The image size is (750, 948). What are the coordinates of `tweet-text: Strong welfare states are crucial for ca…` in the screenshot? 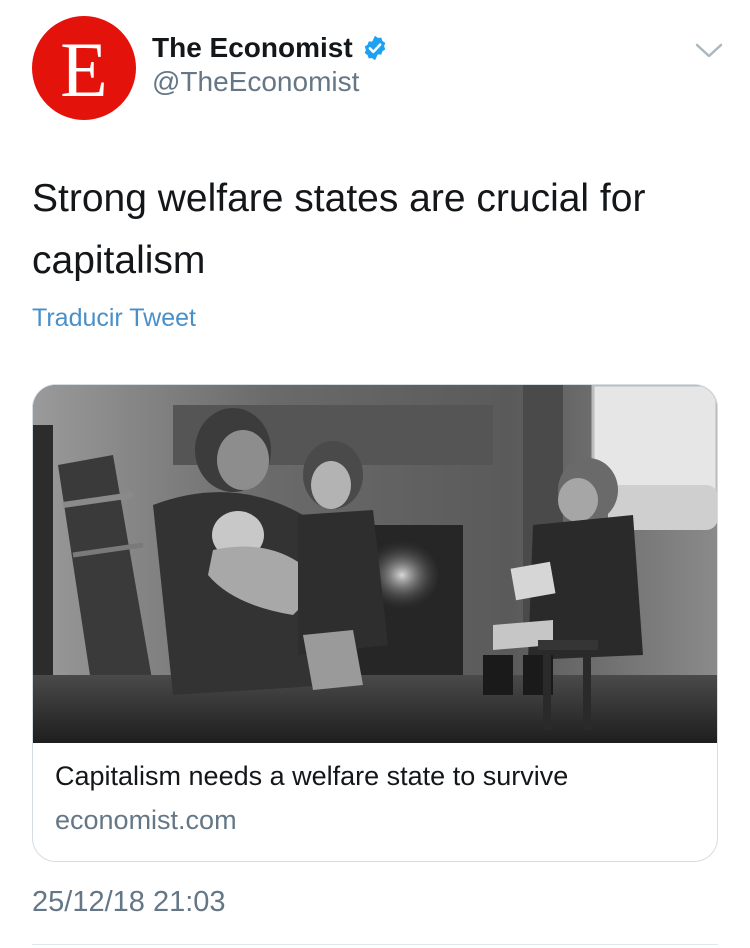 It's located at (339, 229).